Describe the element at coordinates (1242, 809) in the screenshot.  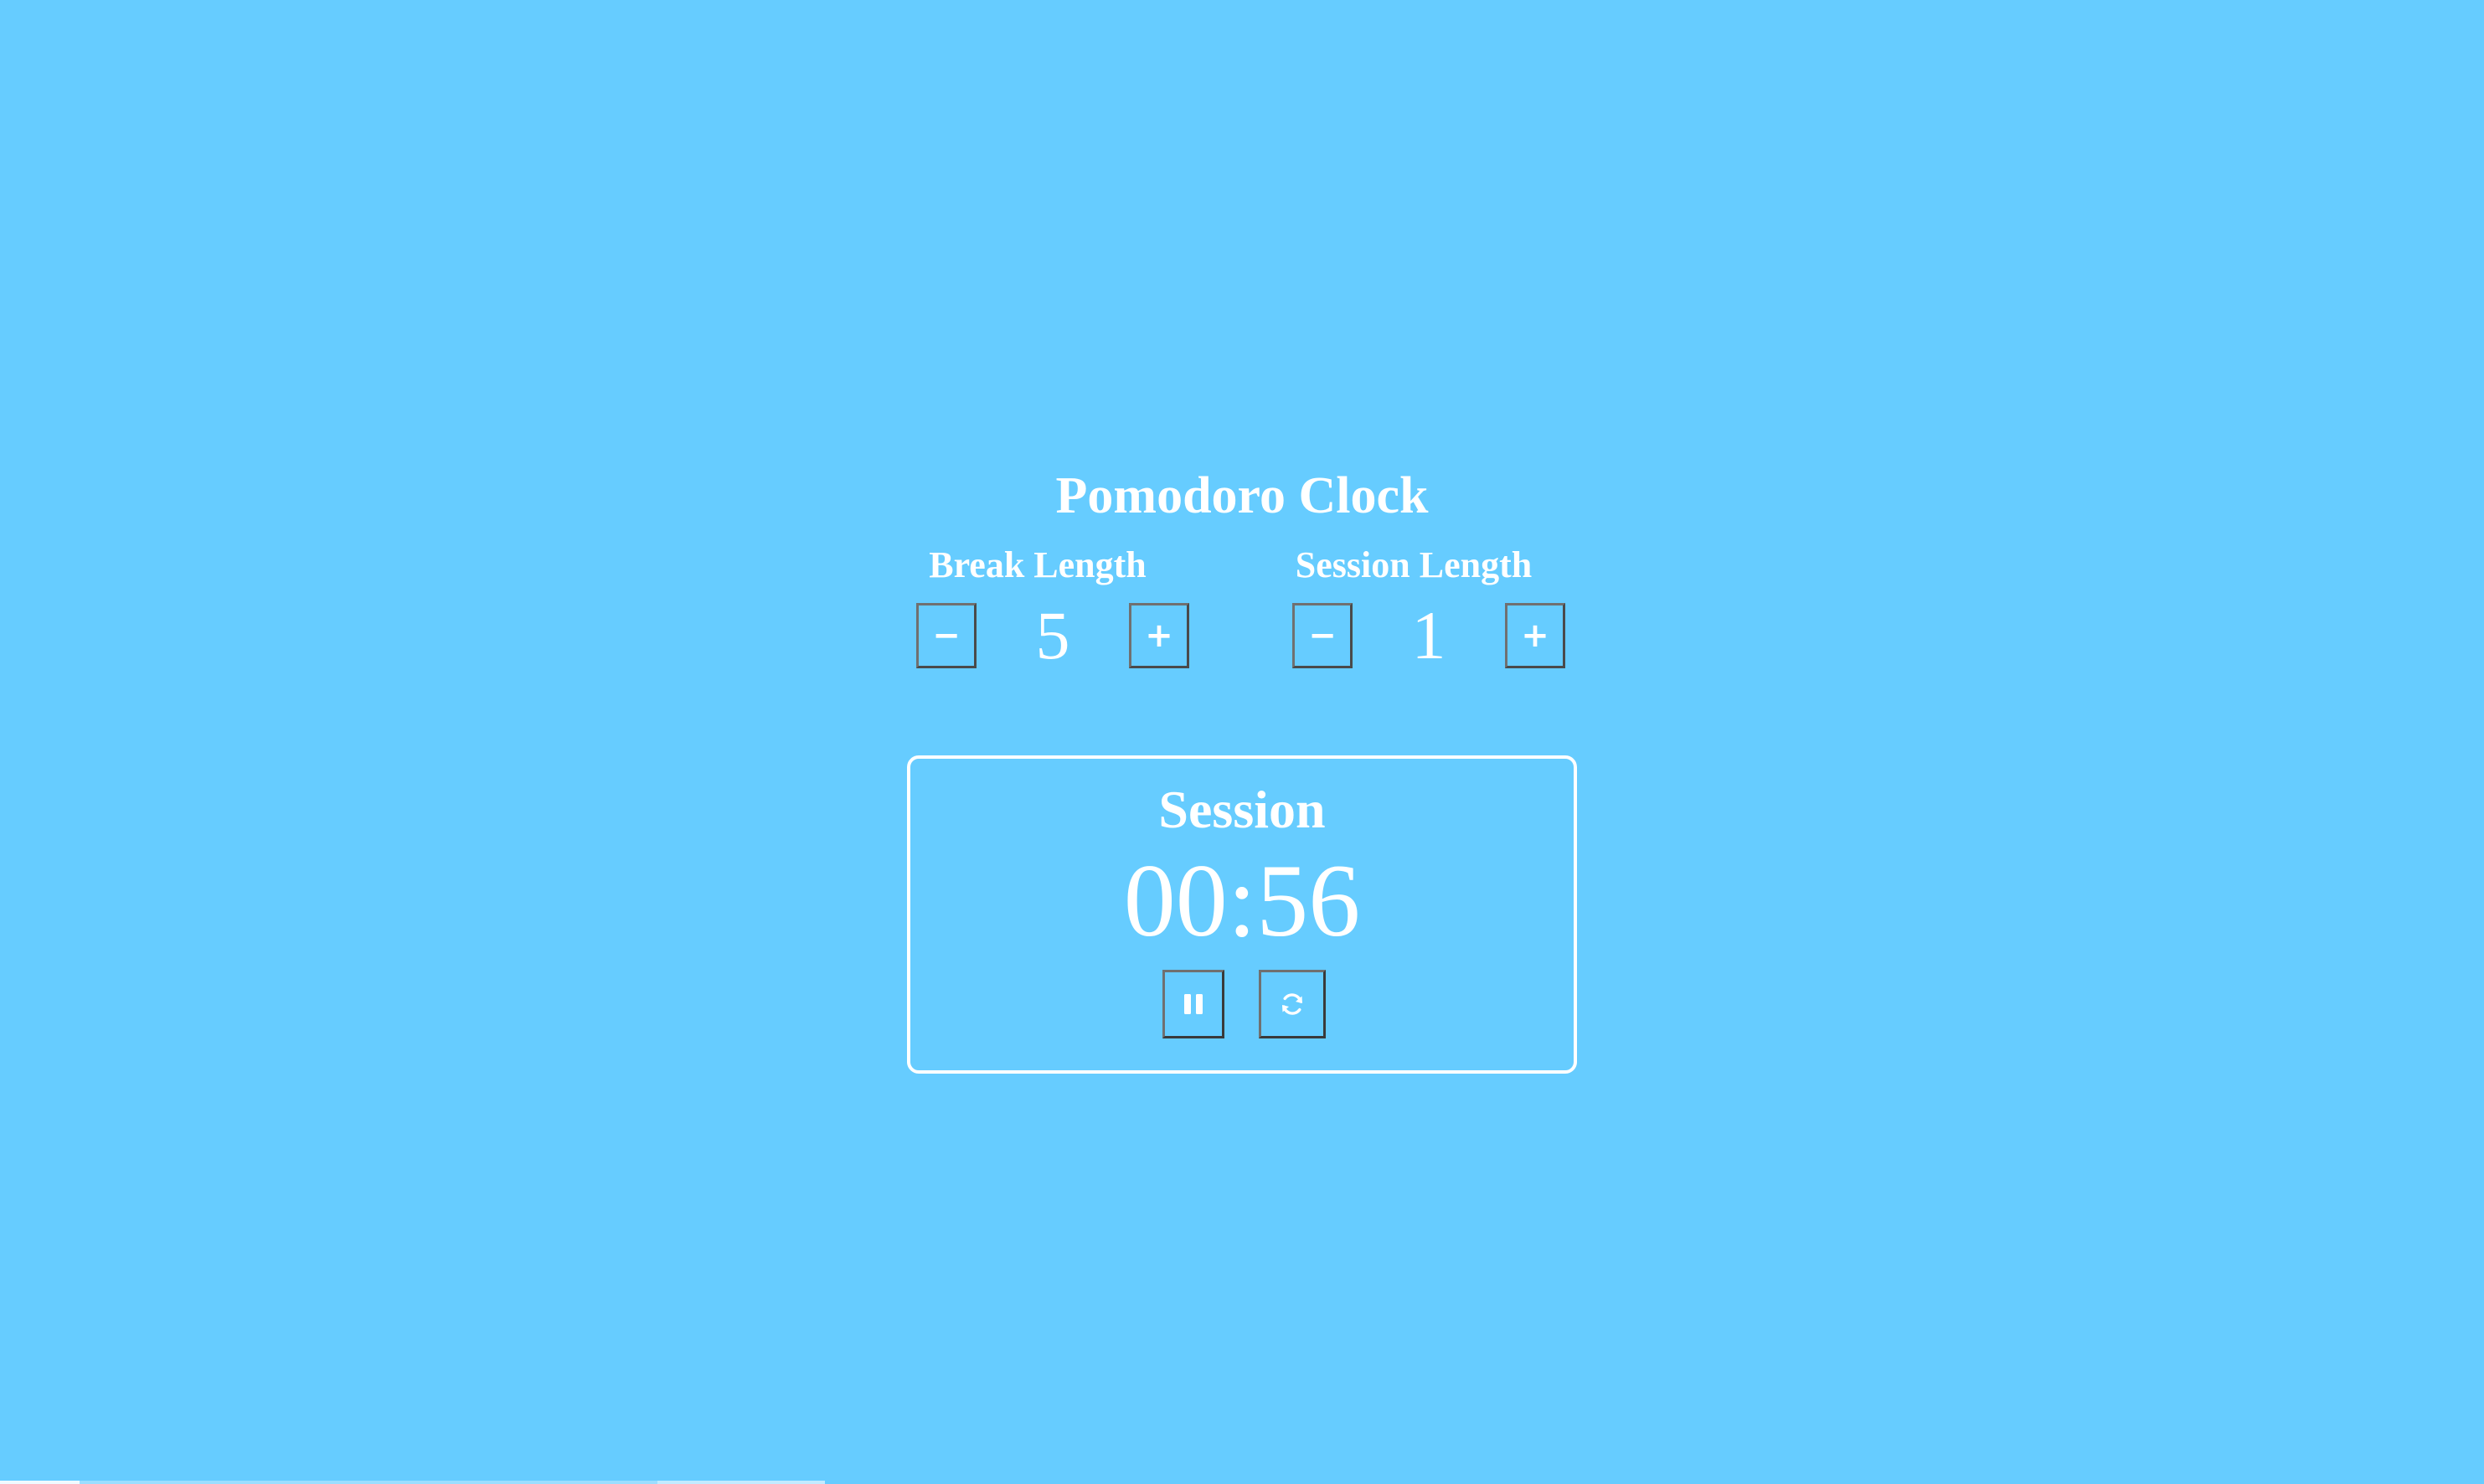
I see `timer-label: Session` at that location.